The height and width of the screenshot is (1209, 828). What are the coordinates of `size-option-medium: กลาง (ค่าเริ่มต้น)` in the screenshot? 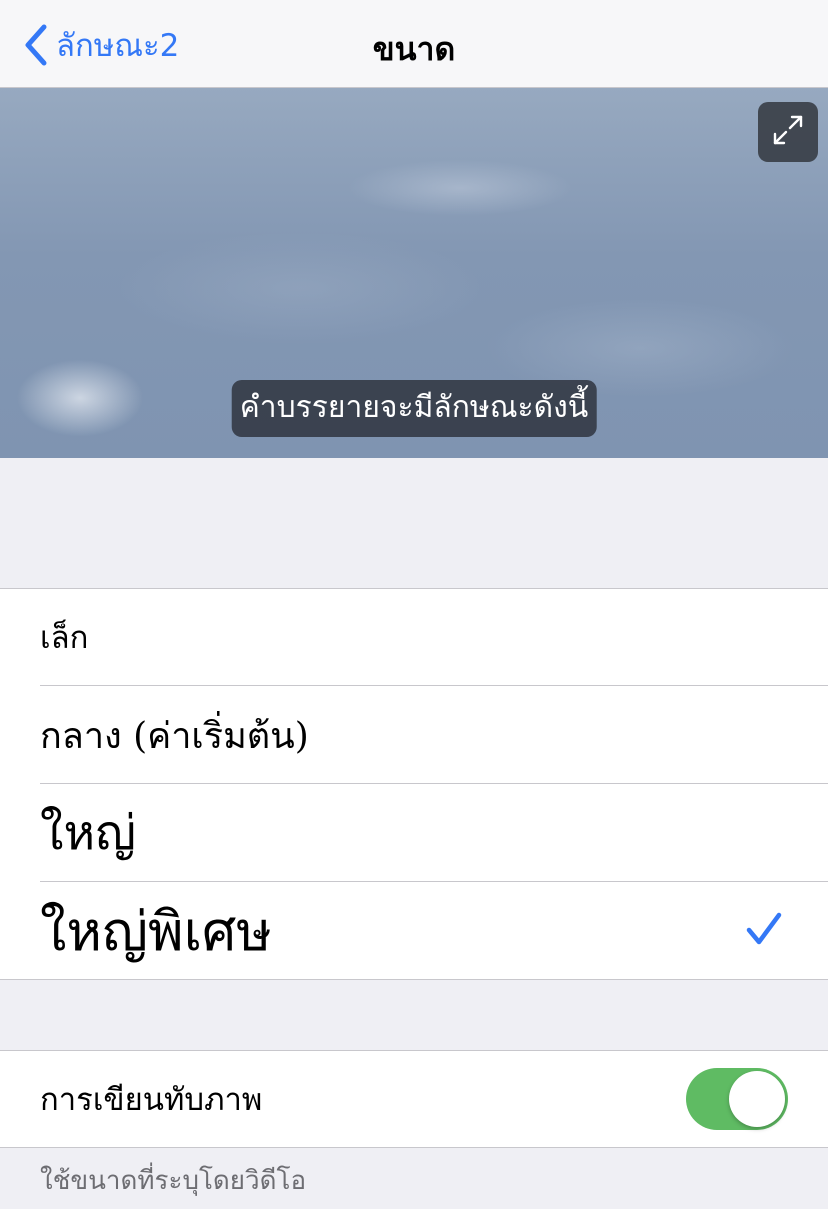 It's located at (414, 735).